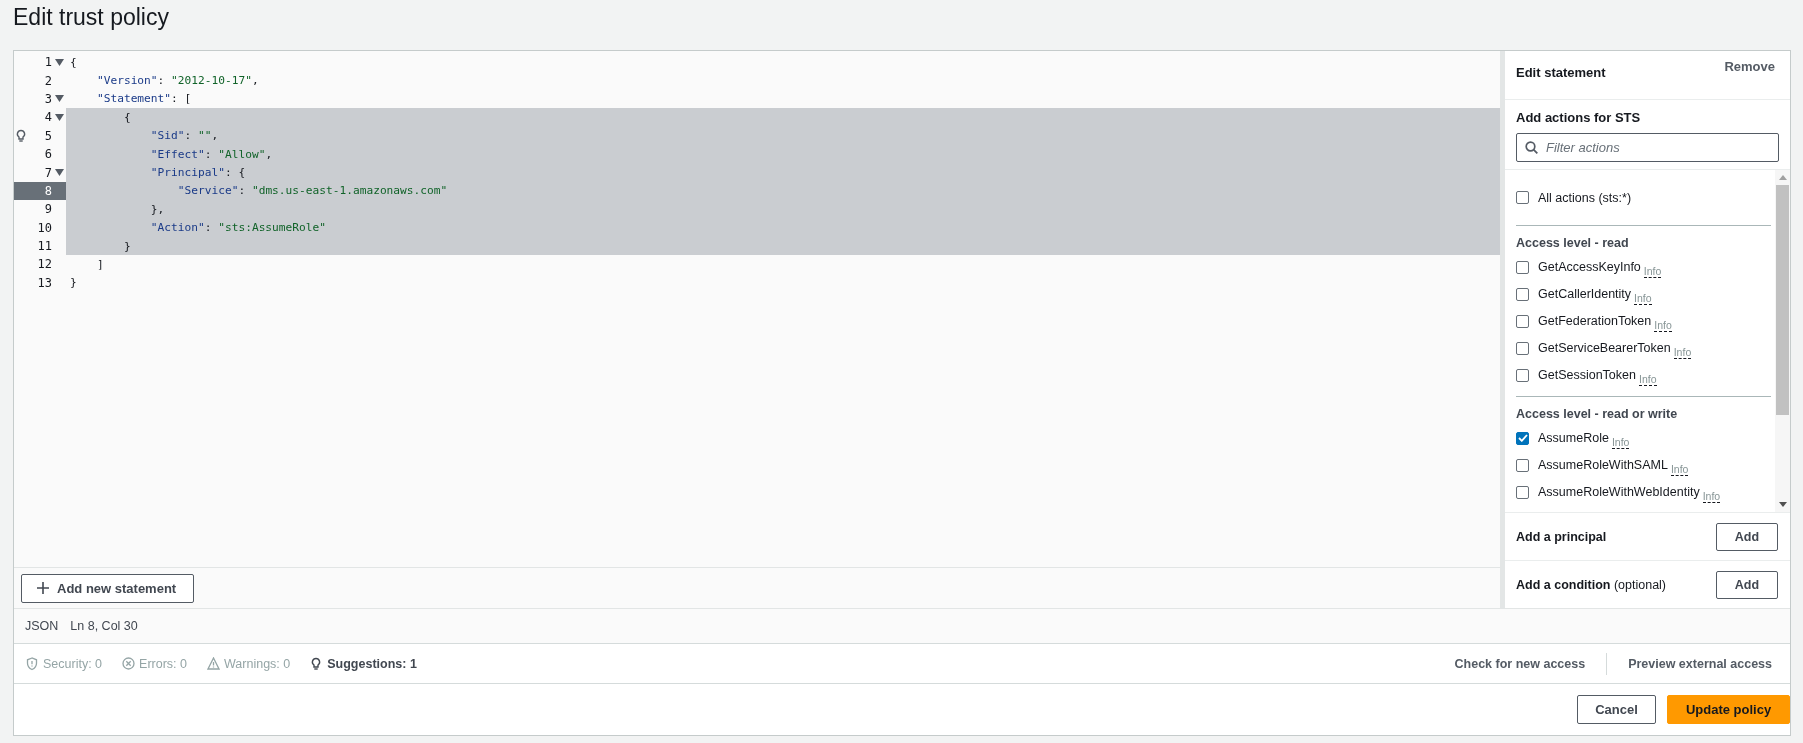 The height and width of the screenshot is (743, 1803). What do you see at coordinates (1531, 147) in the screenshot?
I see `search-icon` at bounding box center [1531, 147].